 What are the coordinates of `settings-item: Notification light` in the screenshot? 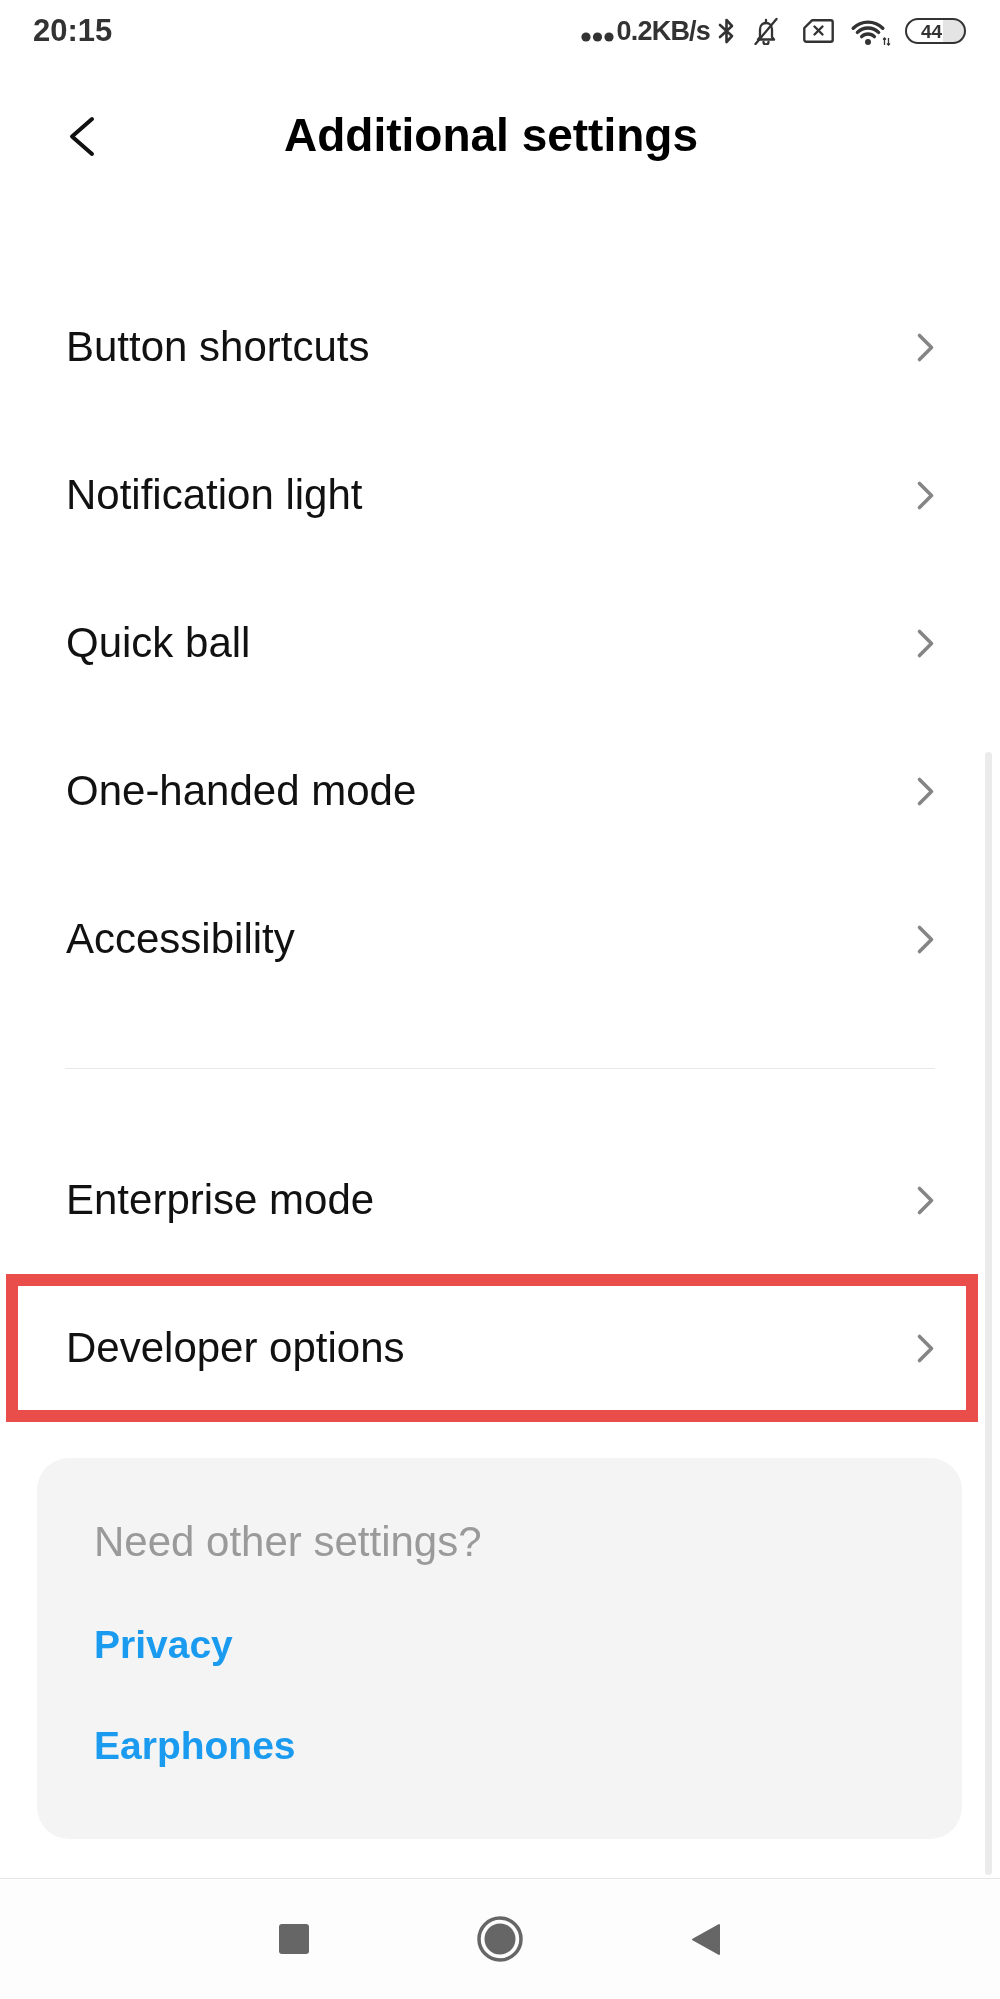 It's located at (492, 495).